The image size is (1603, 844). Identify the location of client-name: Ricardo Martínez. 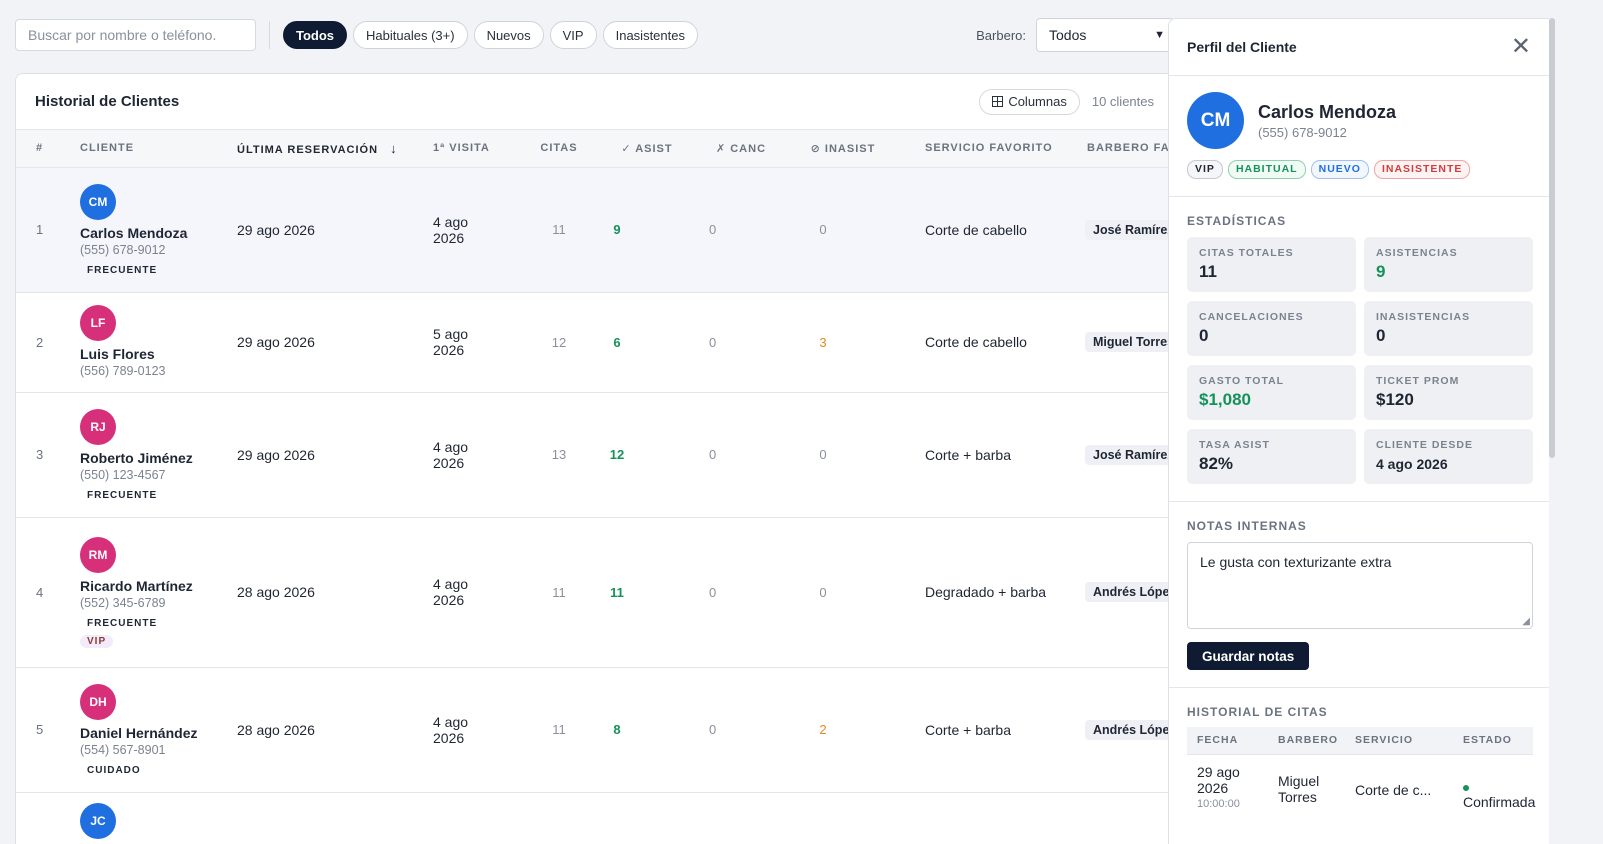
(136, 585).